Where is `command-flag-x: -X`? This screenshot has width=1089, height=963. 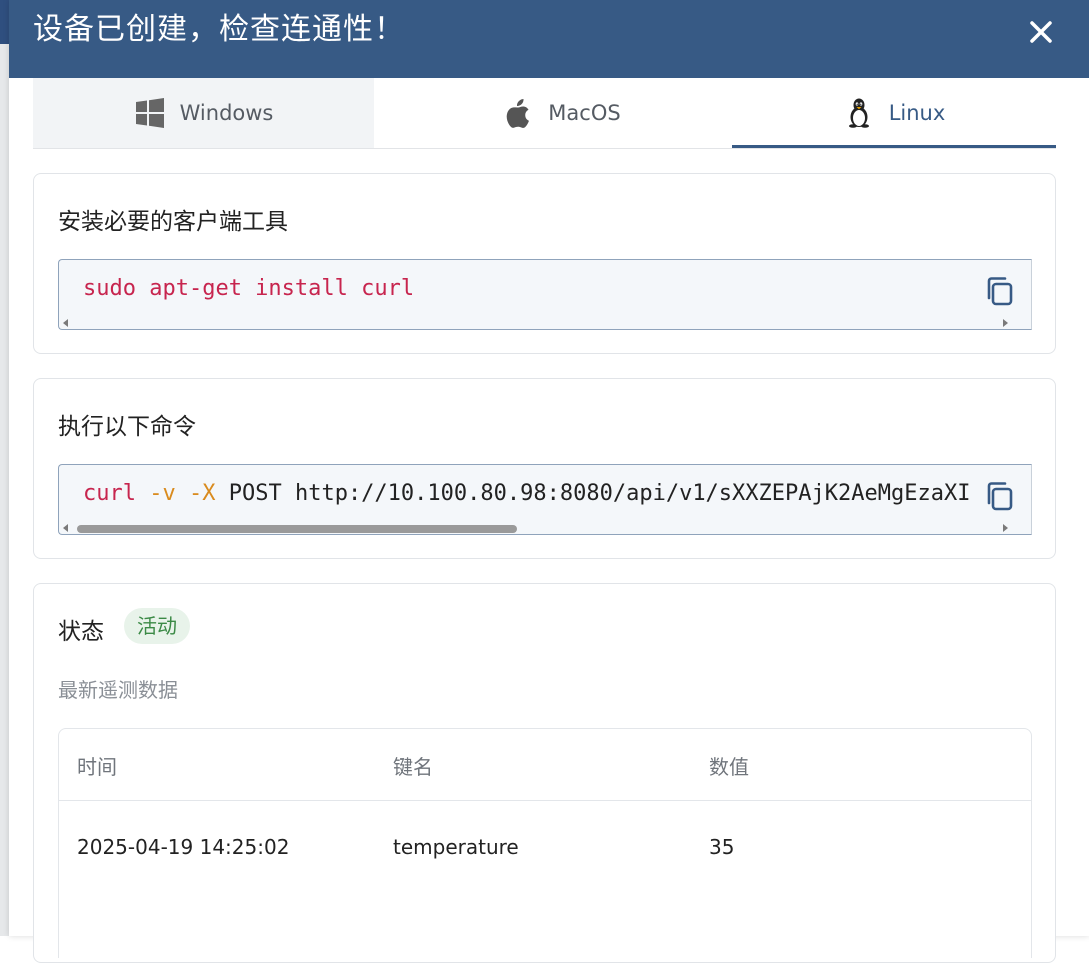
command-flag-x: -X is located at coordinates (202, 493).